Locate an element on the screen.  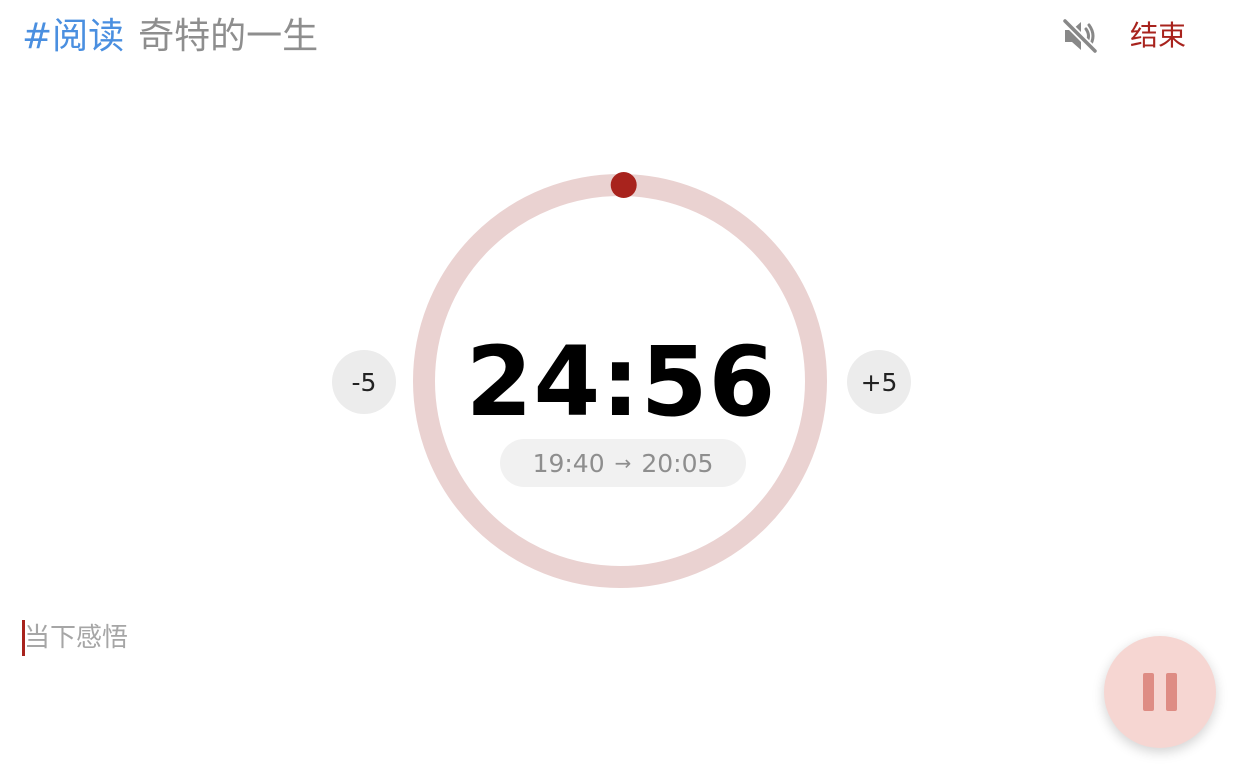
task-name: 奇特的一生 is located at coordinates (228, 36).